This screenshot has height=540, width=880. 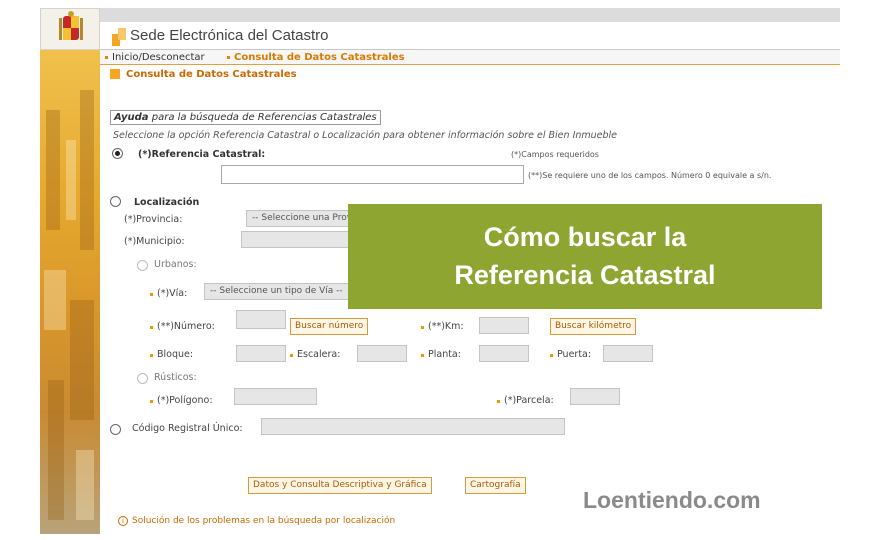 I want to click on overlay-line-2: Referencia Catastral, so click(x=585, y=275).